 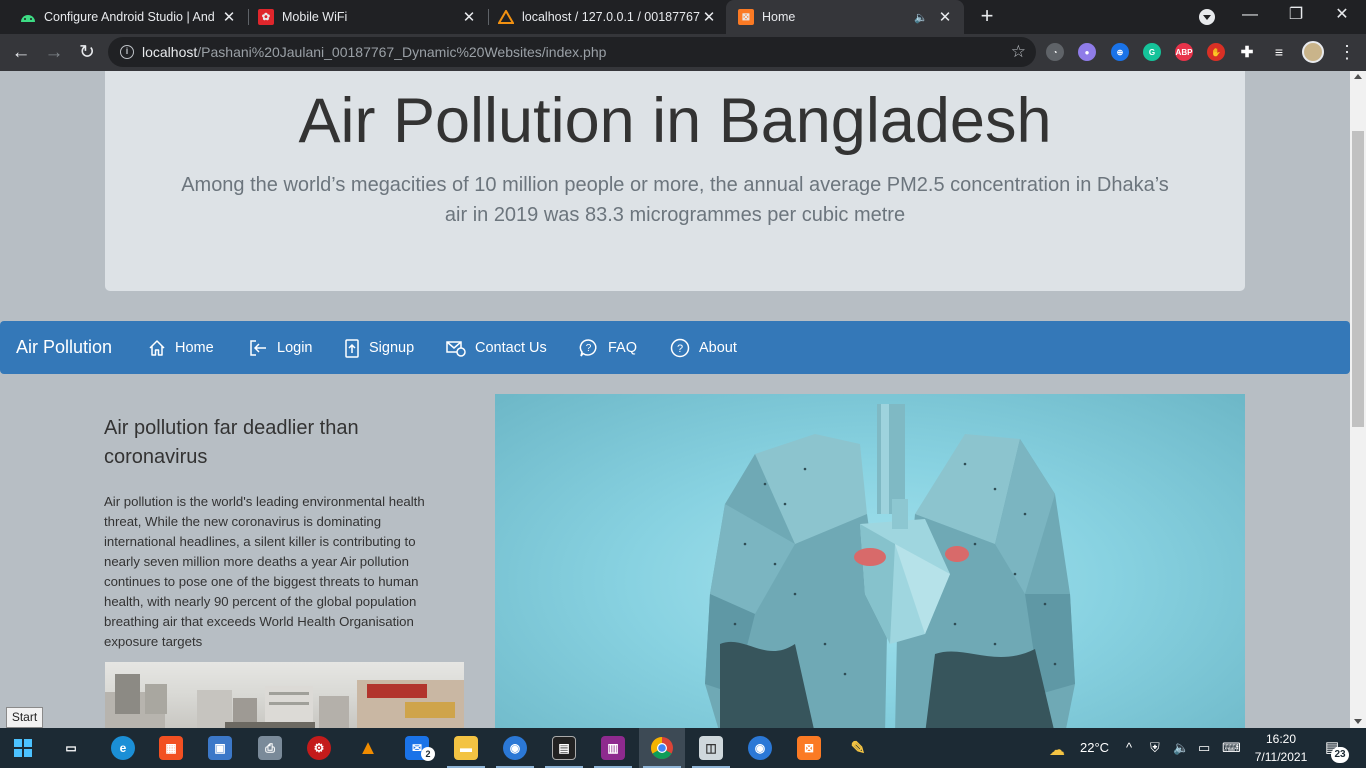 What do you see at coordinates (1279, 52) in the screenshot?
I see `media-control-icon: ≡` at bounding box center [1279, 52].